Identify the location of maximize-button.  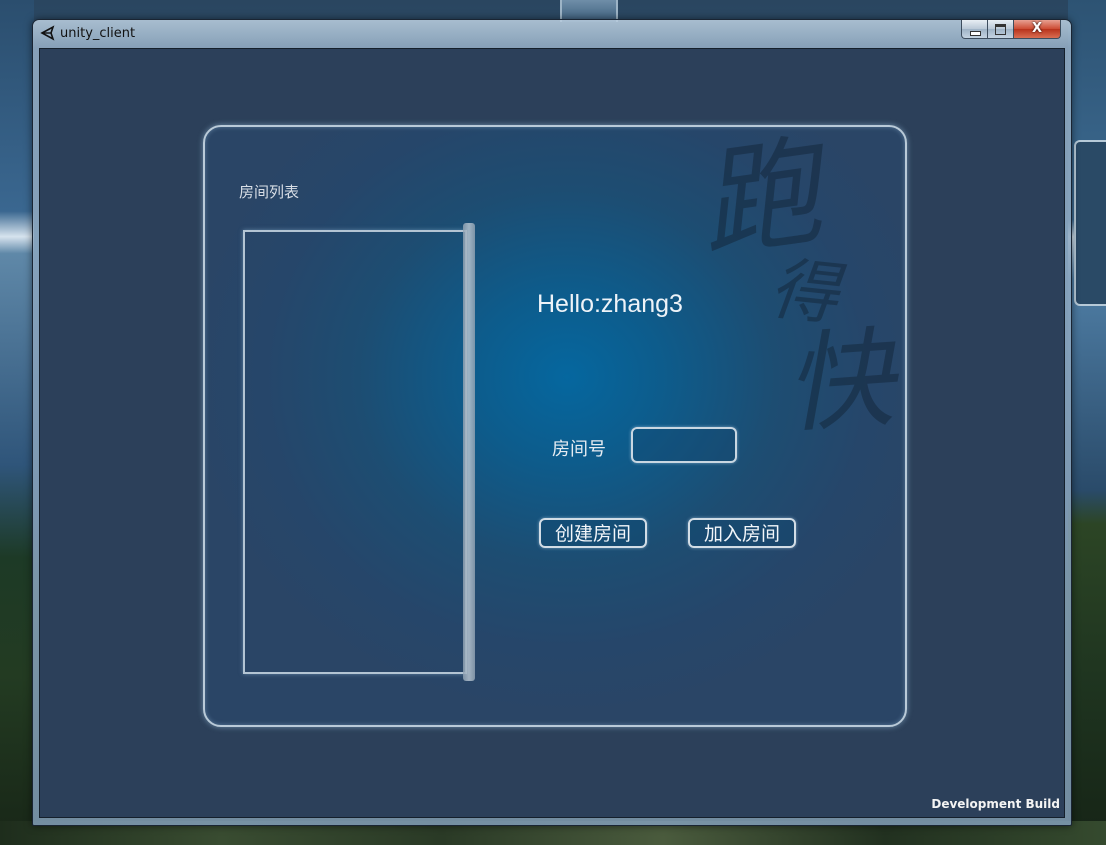
(1000, 29).